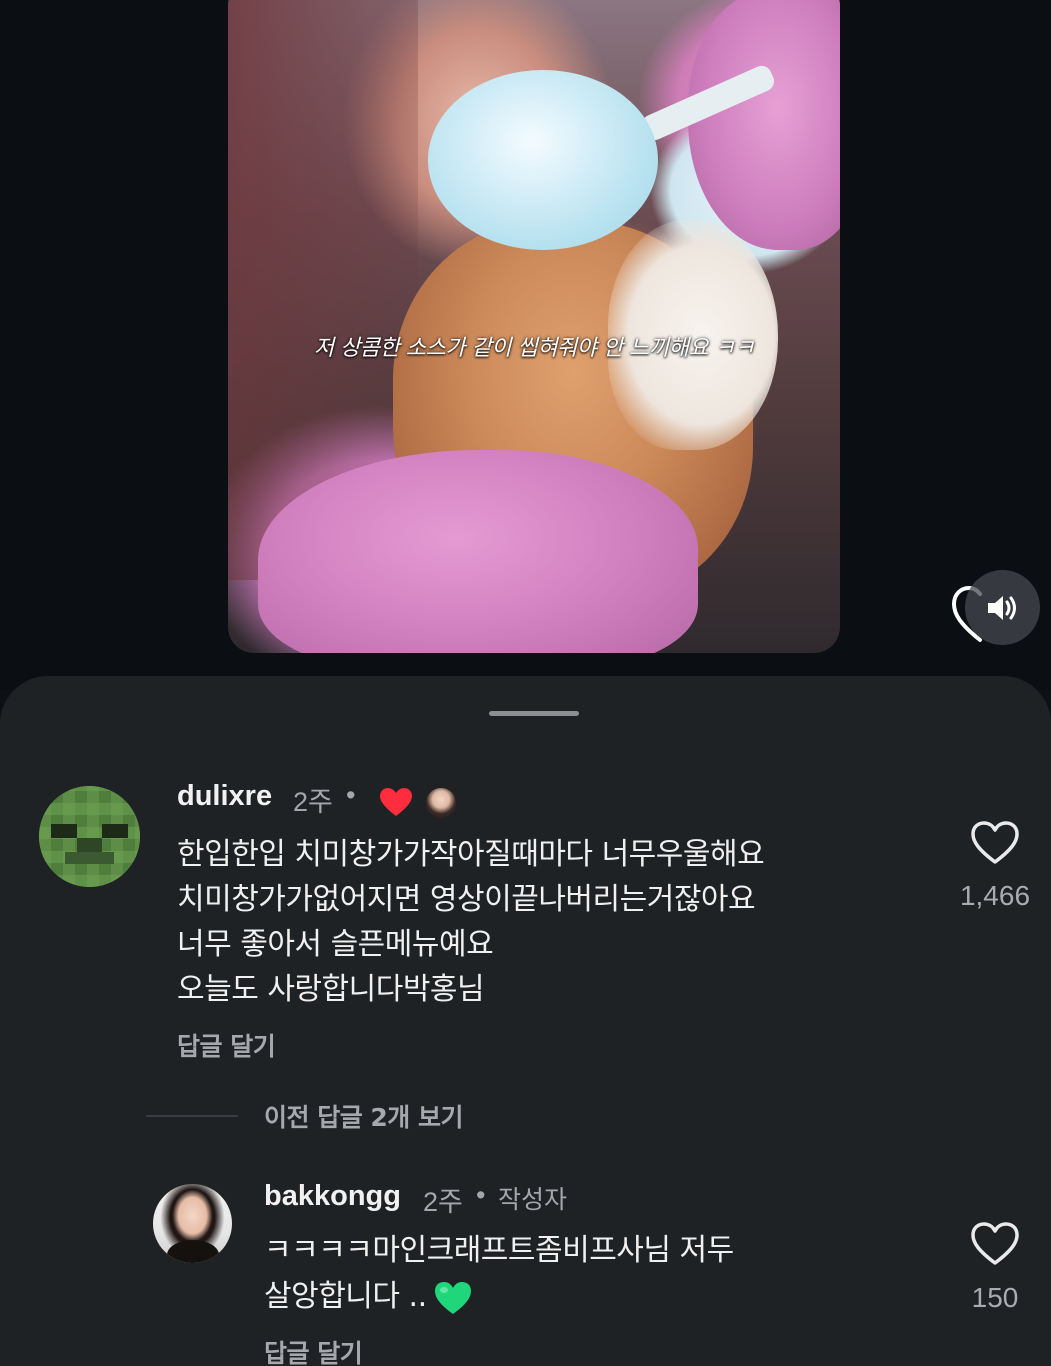  Describe the element at coordinates (441, 803) in the screenshot. I see `creator-avatar-mini` at that location.